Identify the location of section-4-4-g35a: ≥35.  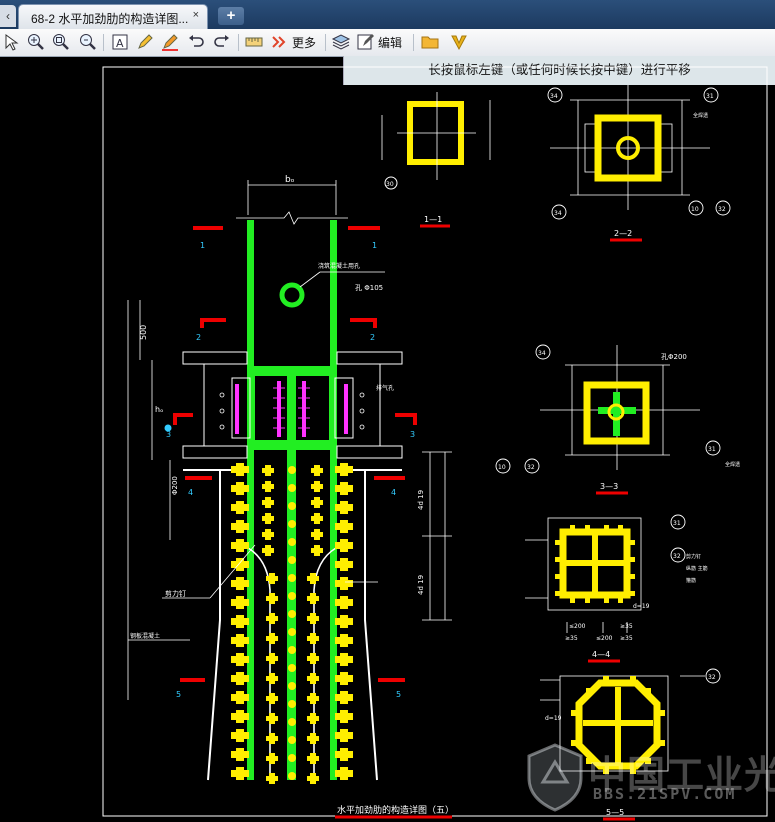
(571, 638).